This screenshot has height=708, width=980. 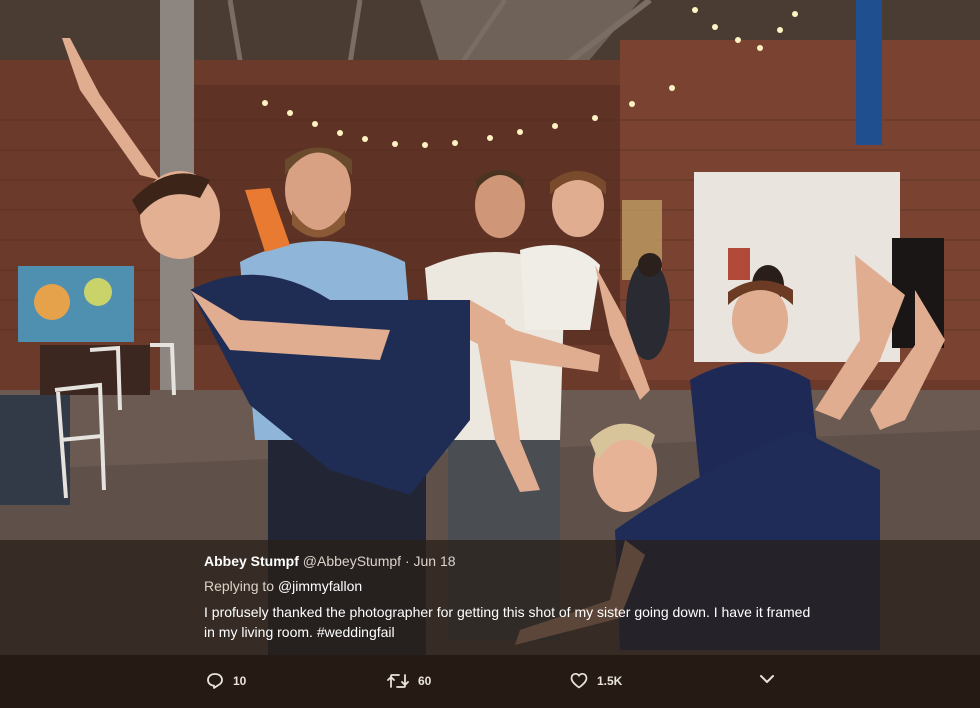 I want to click on tweet-action-bar: 10 60 1.5K, so click(x=490, y=681).